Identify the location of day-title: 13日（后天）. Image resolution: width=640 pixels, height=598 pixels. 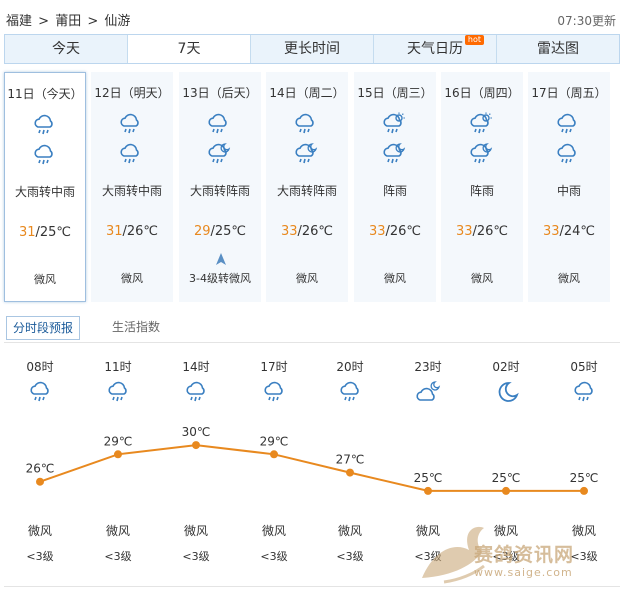
(220, 93).